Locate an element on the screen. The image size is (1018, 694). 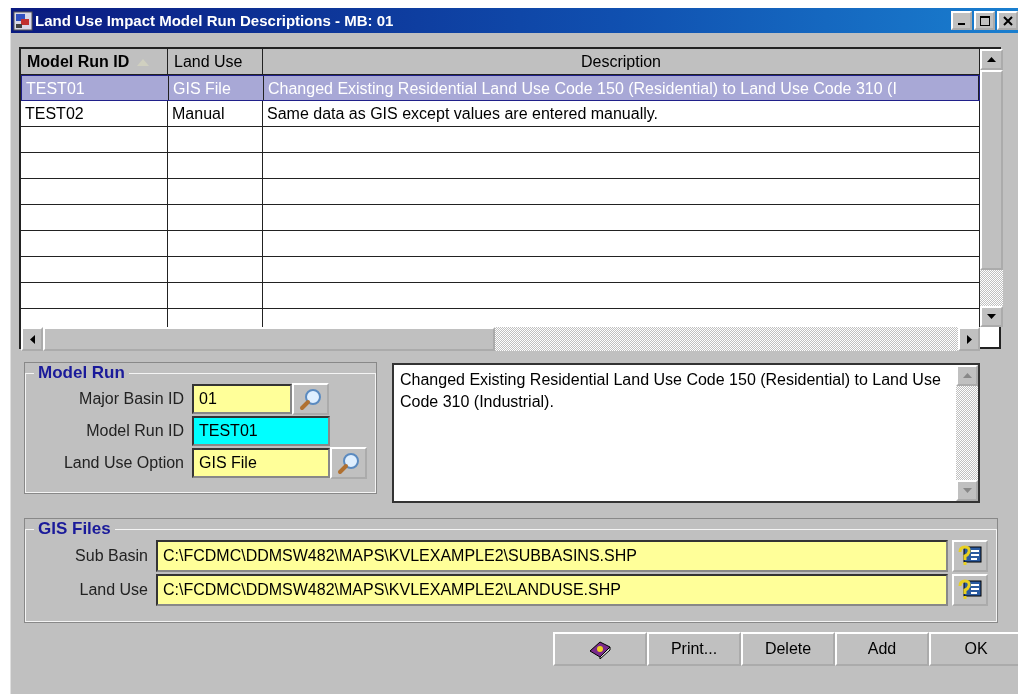
group-title: Model Run is located at coordinates (81, 373).